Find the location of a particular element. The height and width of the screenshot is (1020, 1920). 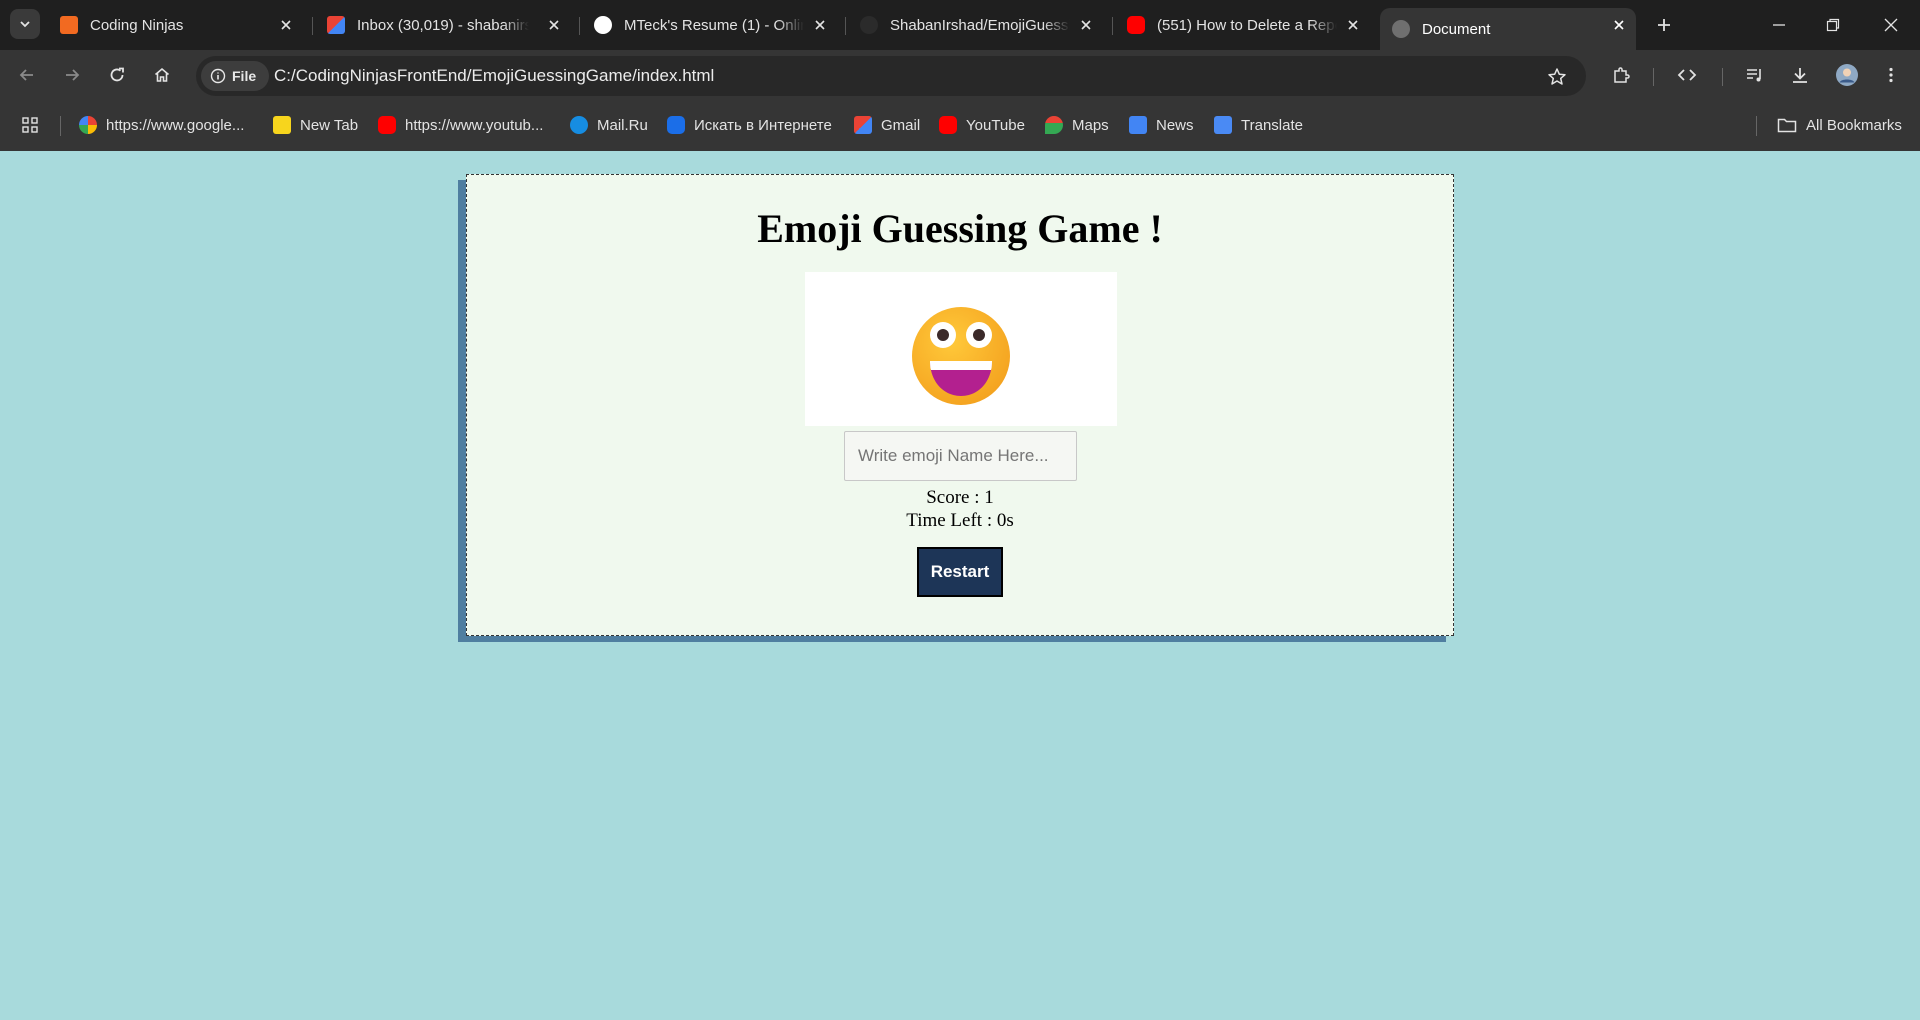

minimize-icon is located at coordinates (1779, 25).